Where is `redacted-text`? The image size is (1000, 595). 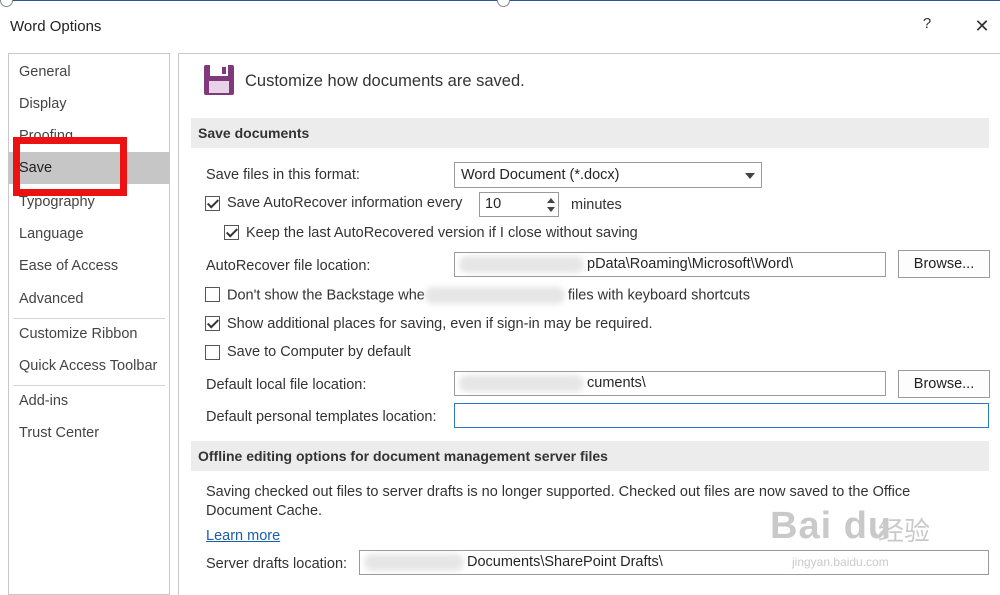 redacted-text is located at coordinates (494, 295).